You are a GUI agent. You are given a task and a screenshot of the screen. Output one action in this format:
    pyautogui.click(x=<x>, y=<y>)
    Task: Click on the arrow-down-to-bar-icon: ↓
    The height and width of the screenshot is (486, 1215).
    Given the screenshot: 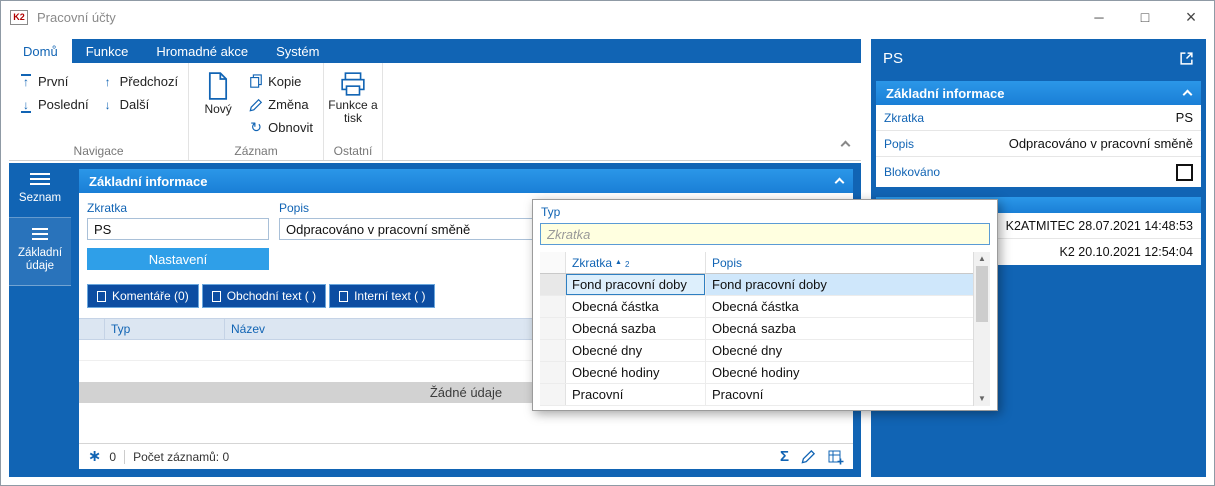 What is the action you would take?
    pyautogui.click(x=26, y=105)
    